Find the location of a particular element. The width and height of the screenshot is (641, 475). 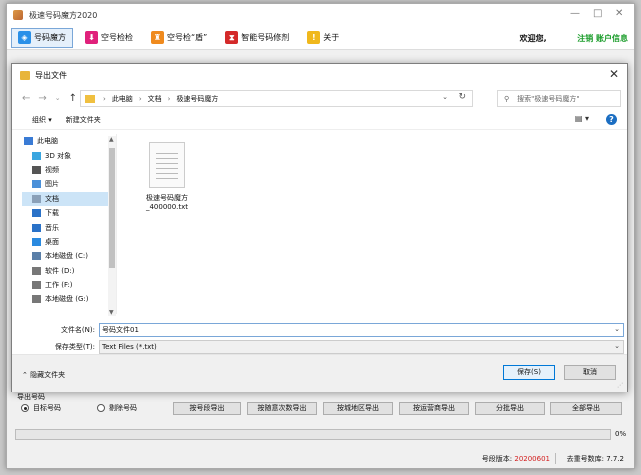

dedupe-status: 去重号数库: 7.7.2 is located at coordinates (595, 459).